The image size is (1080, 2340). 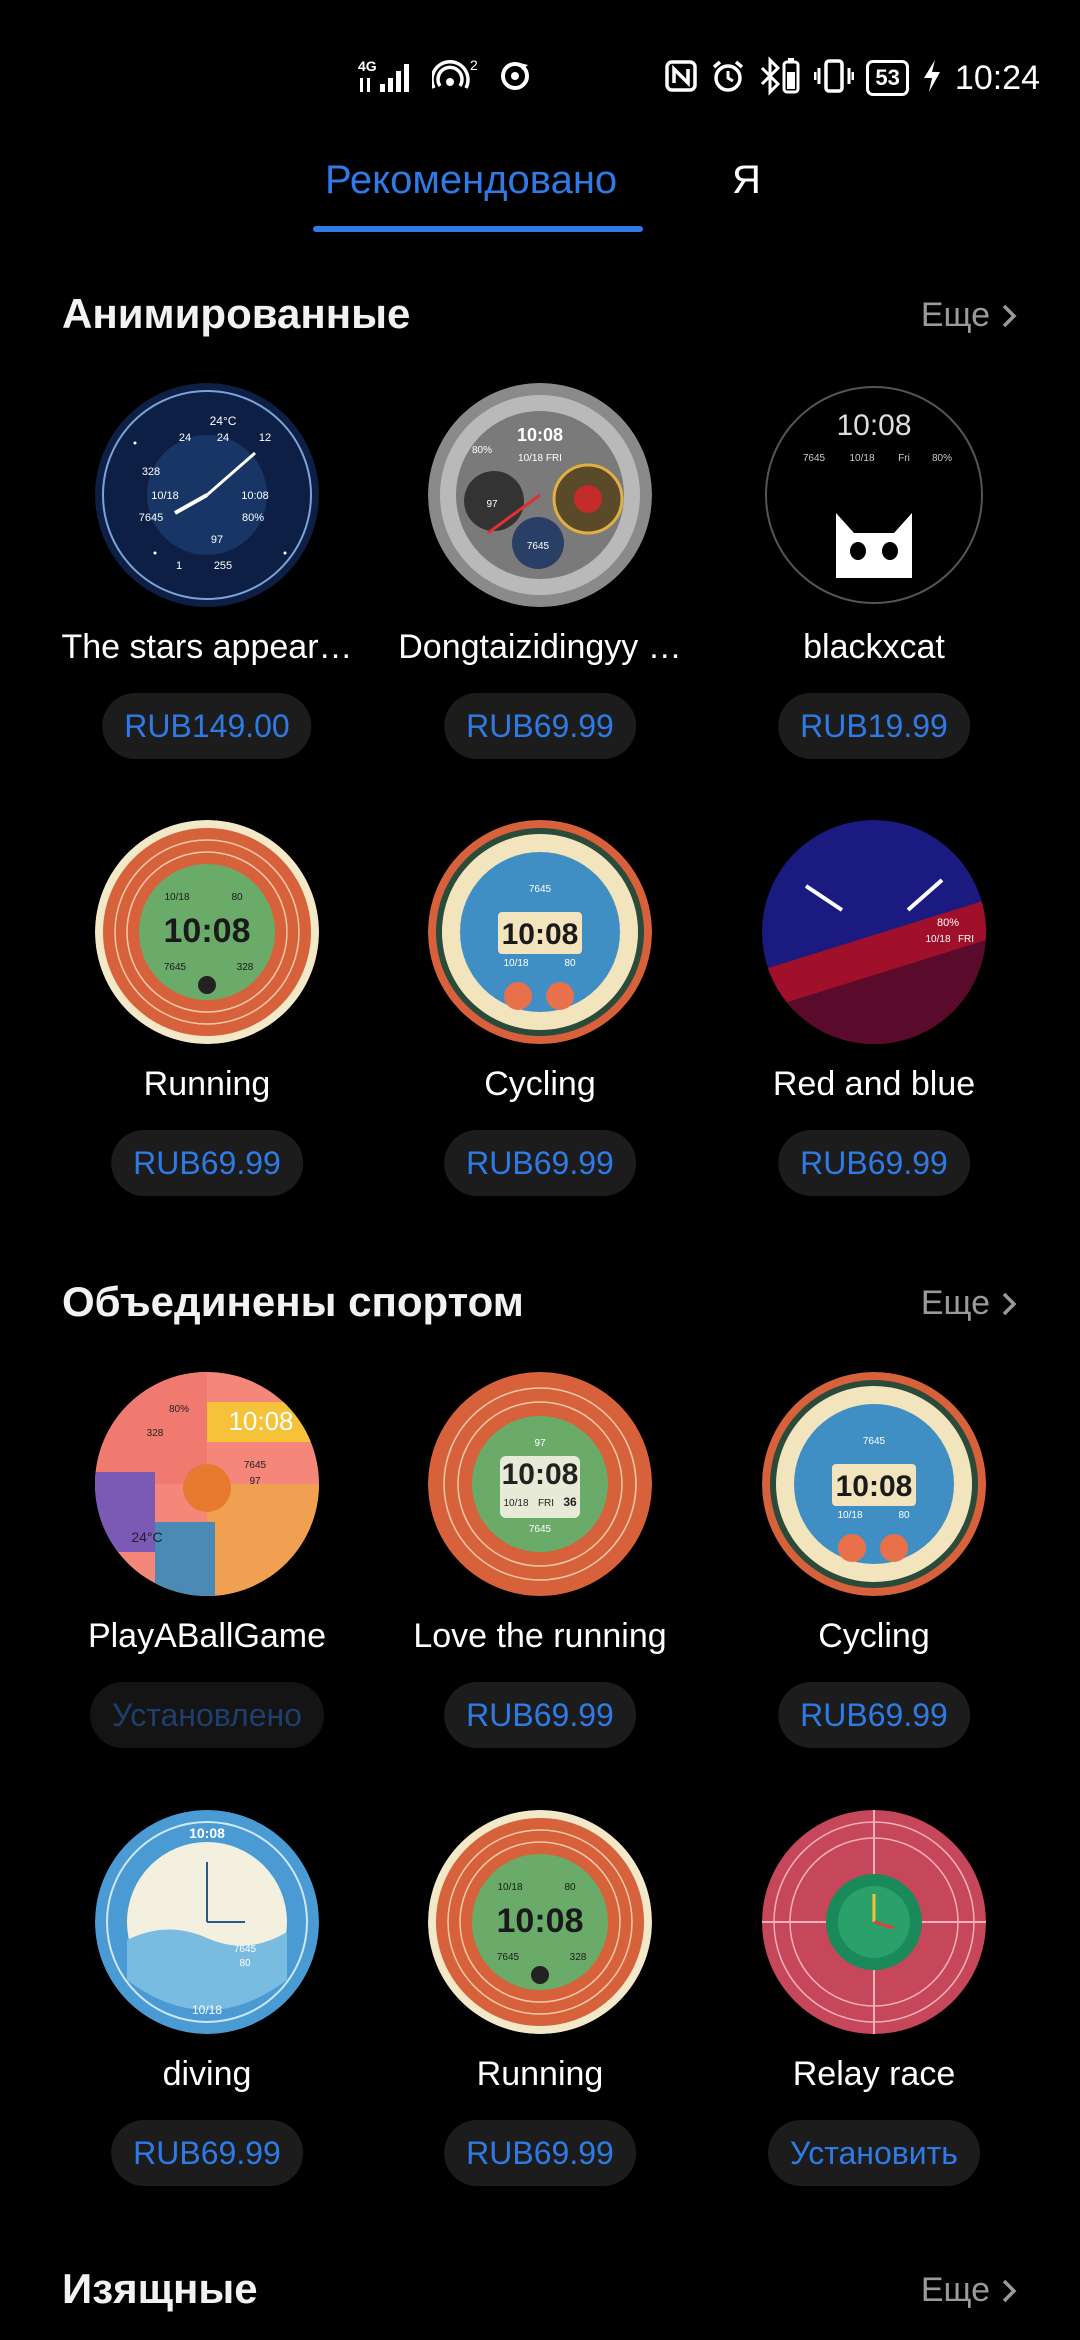 I want to click on watch-face-preview: 10:08 7645 80 10/18, so click(x=207, y=1922).